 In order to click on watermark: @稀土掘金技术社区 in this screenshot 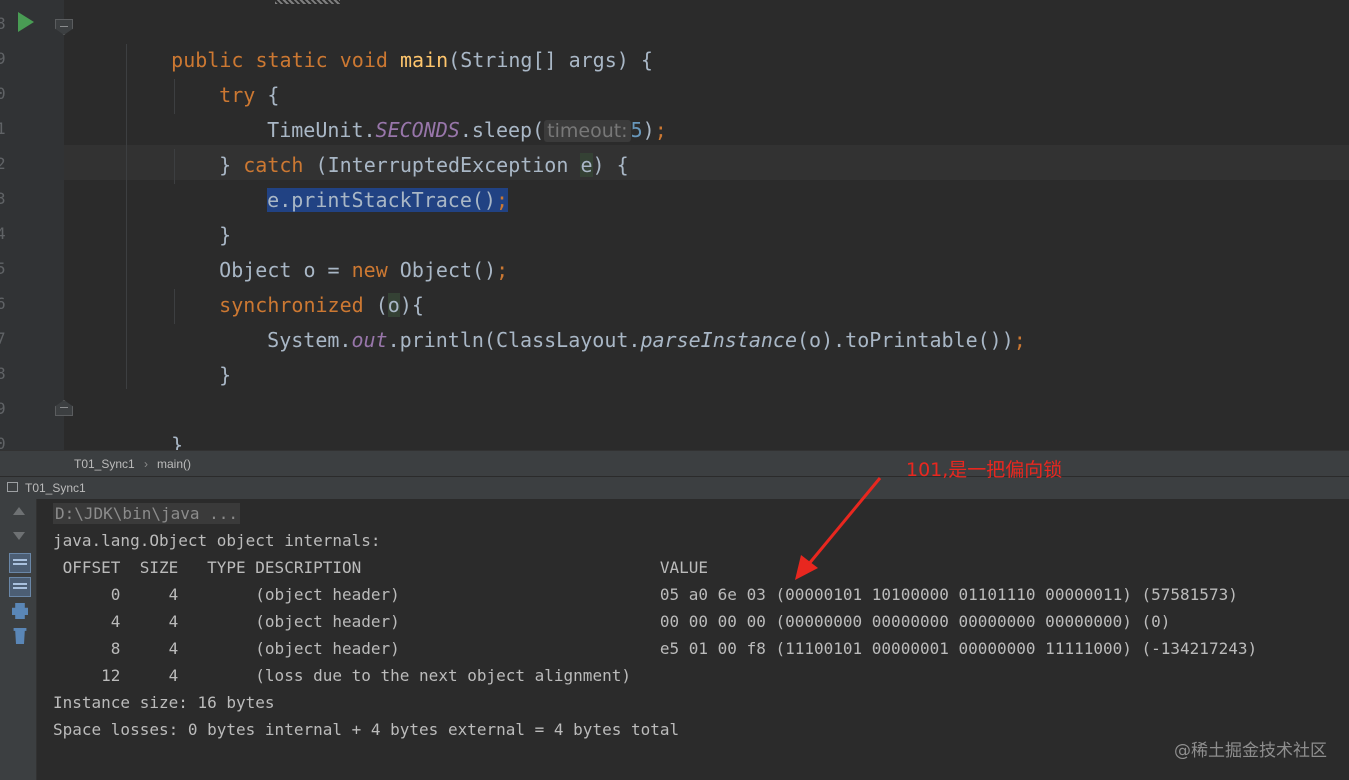, I will do `click(1250, 751)`.